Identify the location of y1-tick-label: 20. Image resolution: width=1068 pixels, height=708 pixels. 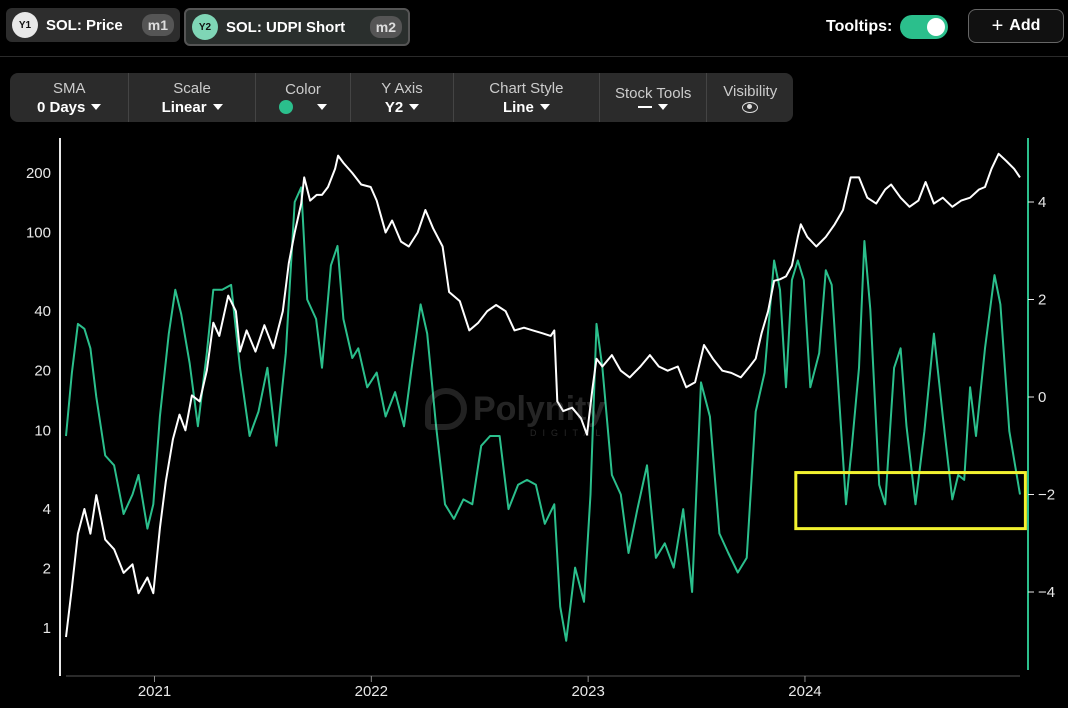
(42, 371).